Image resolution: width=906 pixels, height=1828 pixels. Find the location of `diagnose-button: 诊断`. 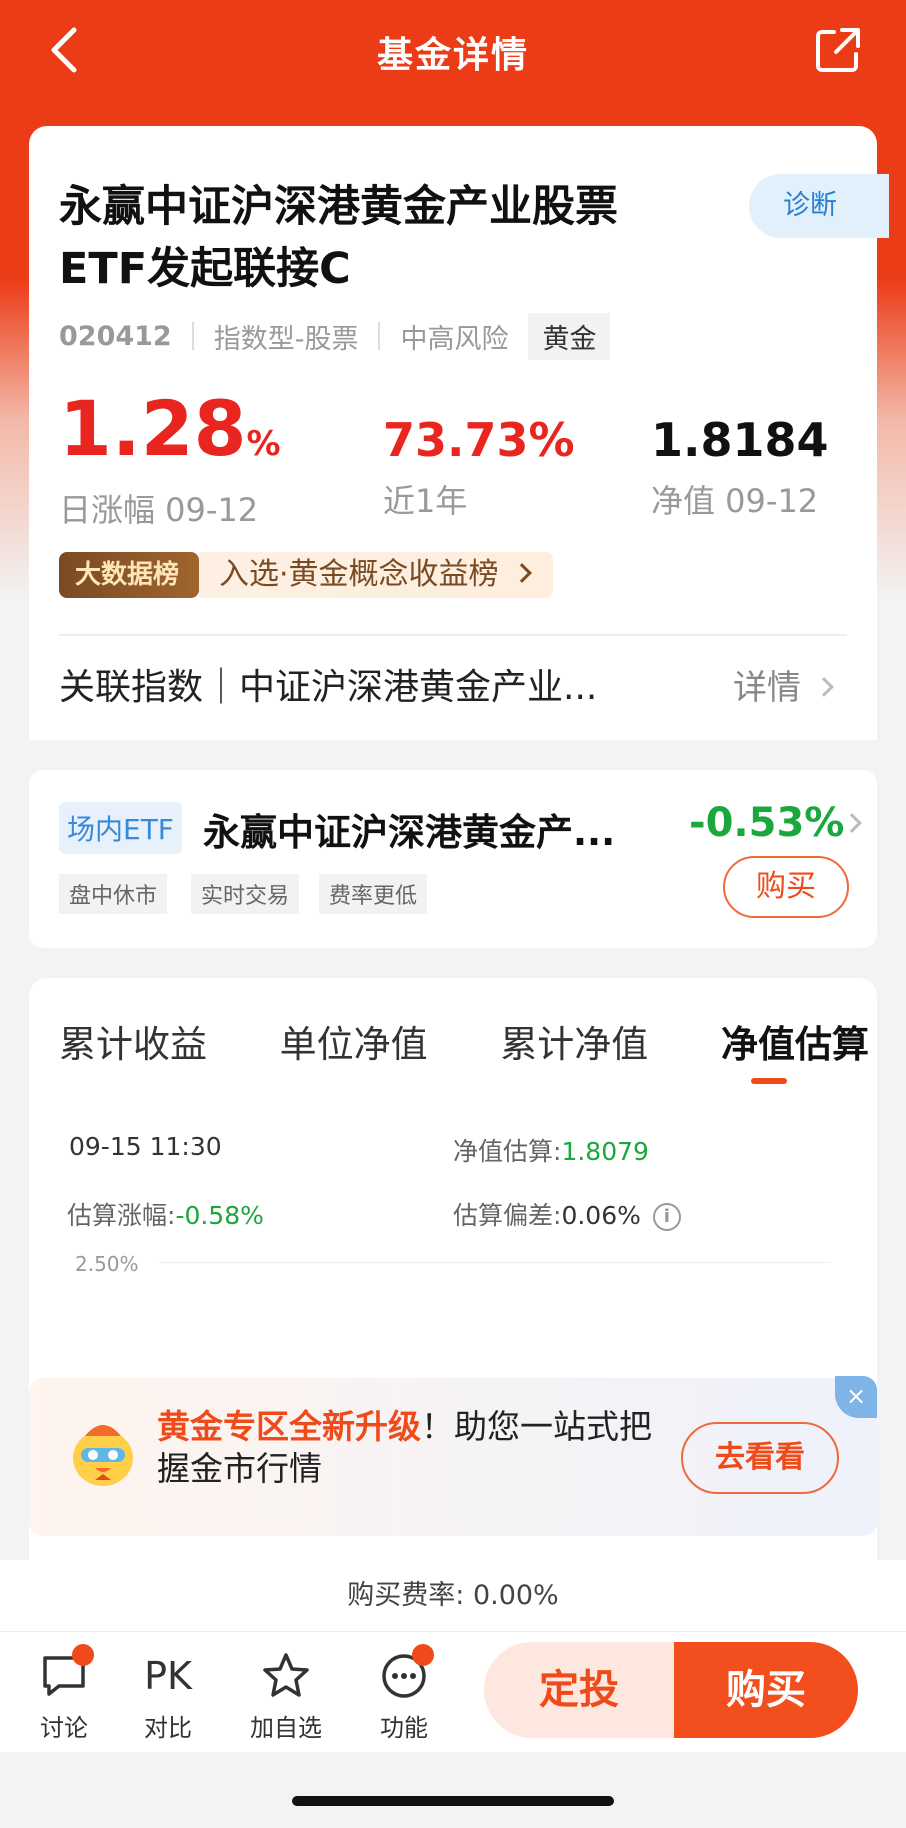

diagnose-button: 诊断 is located at coordinates (819, 206).